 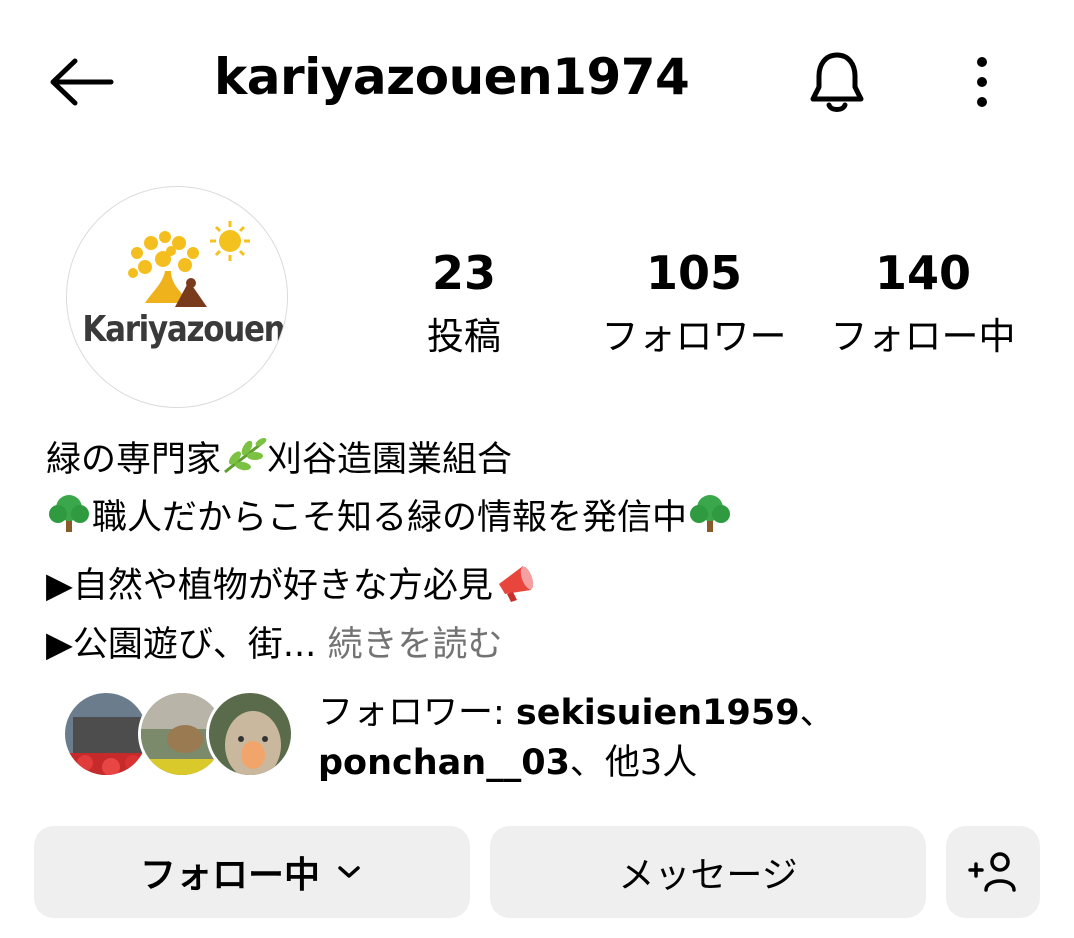 I want to click on more-vertical-icon, so click(x=982, y=82).